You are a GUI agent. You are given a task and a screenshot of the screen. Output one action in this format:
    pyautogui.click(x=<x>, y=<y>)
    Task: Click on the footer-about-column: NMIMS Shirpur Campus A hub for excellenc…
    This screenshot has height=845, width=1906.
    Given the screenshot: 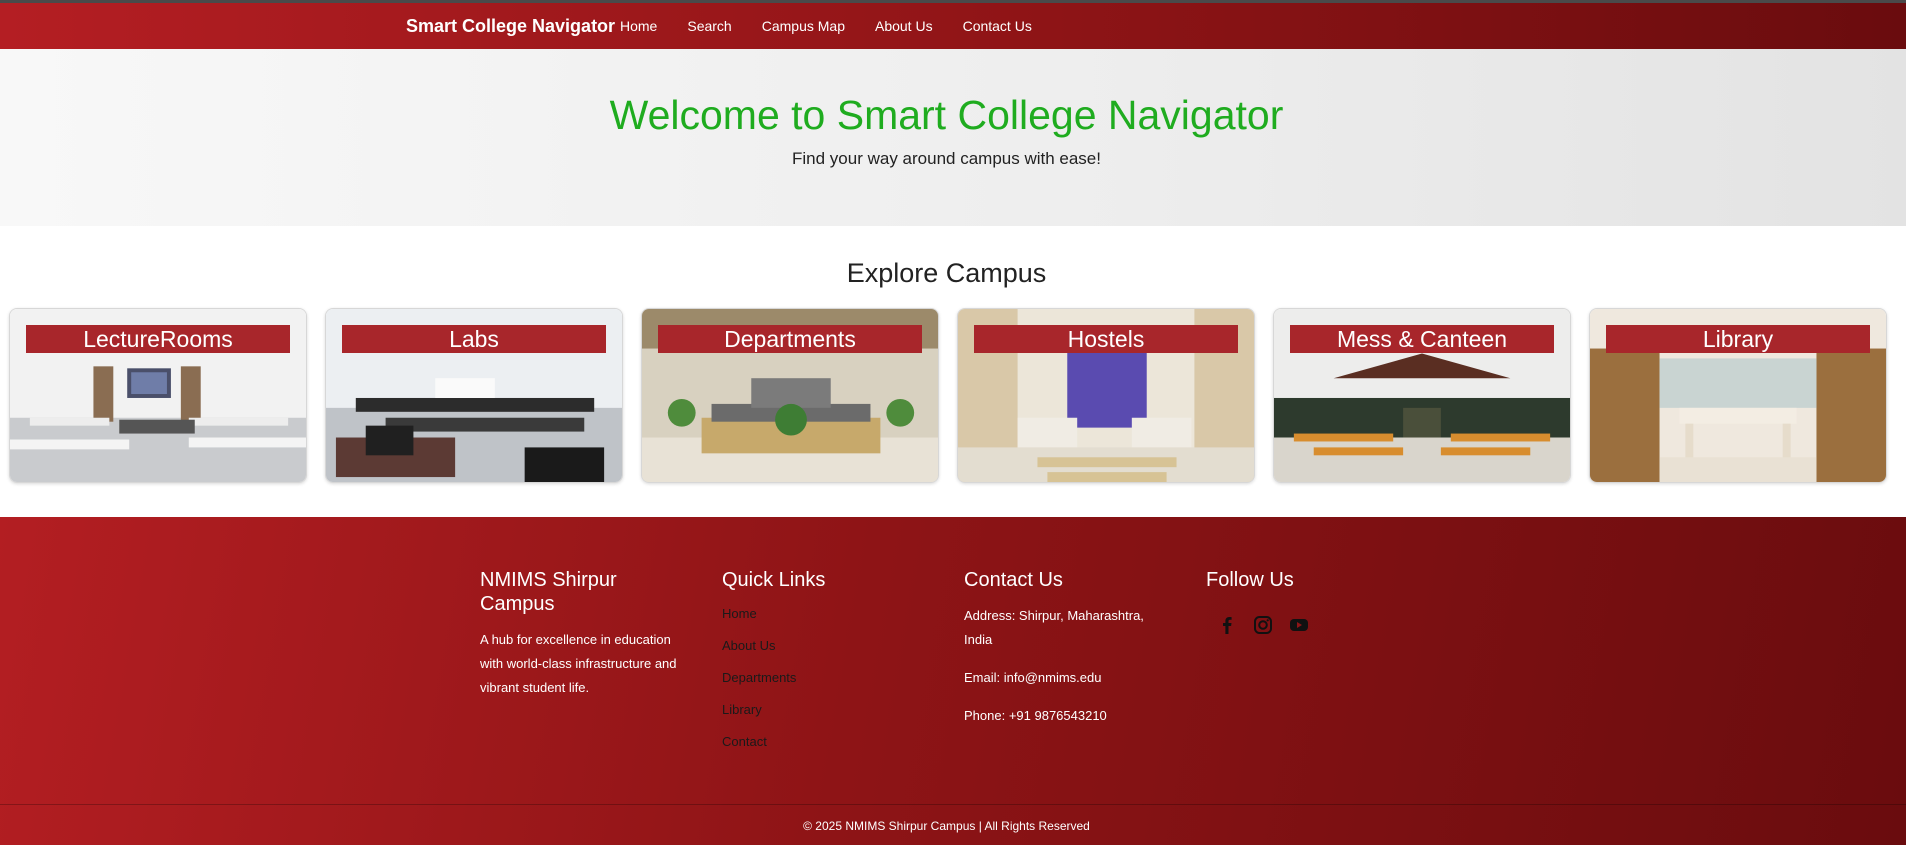 What is the action you would take?
    pyautogui.click(x=585, y=634)
    